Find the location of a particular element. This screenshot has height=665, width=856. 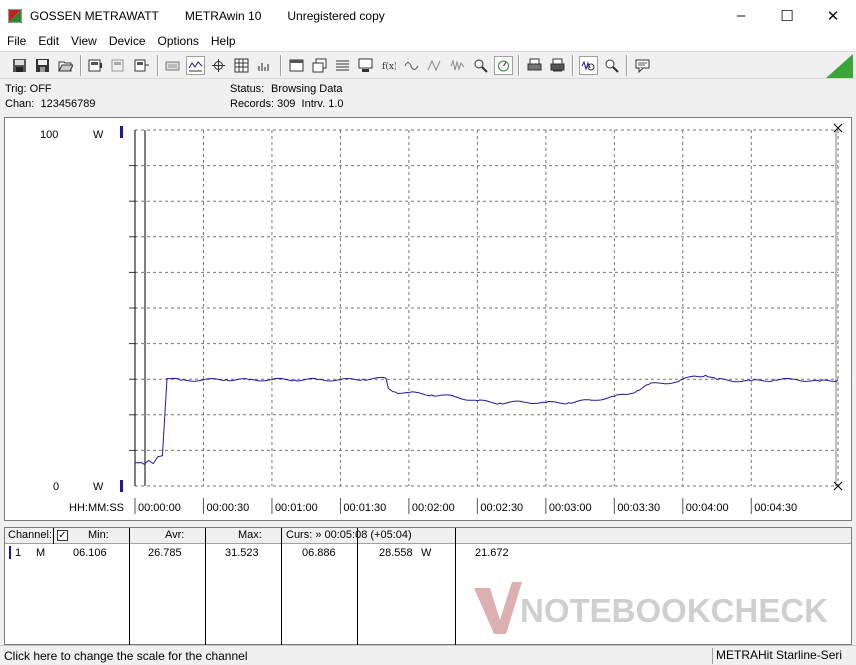

device-icon is located at coordinates (95, 65).